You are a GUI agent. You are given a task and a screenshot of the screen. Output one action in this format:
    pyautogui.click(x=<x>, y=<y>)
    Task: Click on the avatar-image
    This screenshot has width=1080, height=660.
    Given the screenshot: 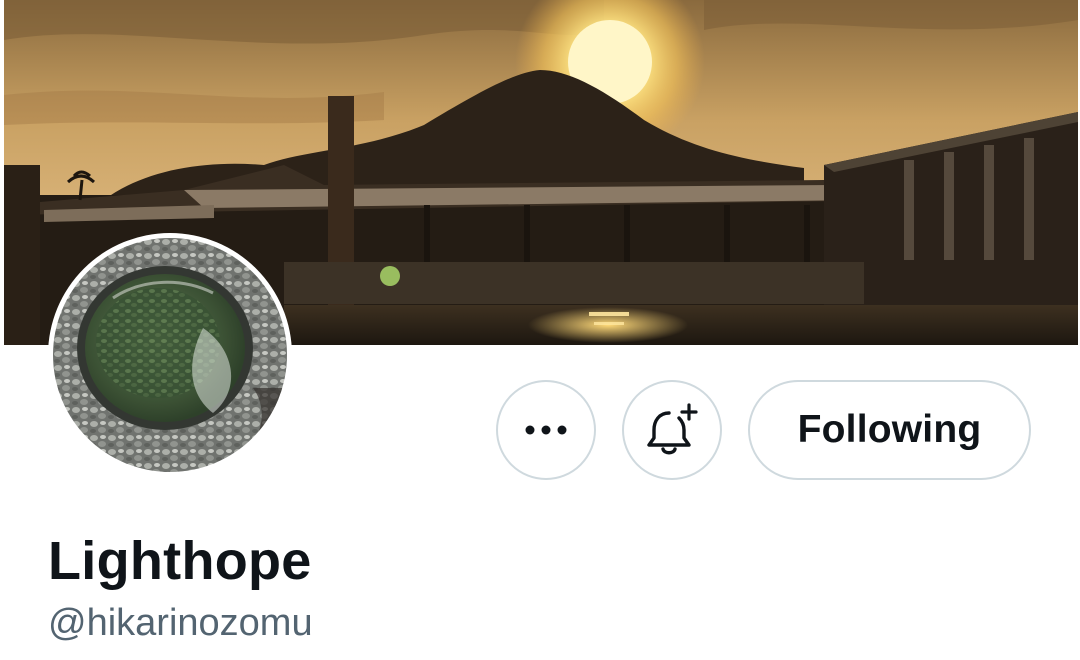 What is the action you would take?
    pyautogui.click(x=170, y=355)
    